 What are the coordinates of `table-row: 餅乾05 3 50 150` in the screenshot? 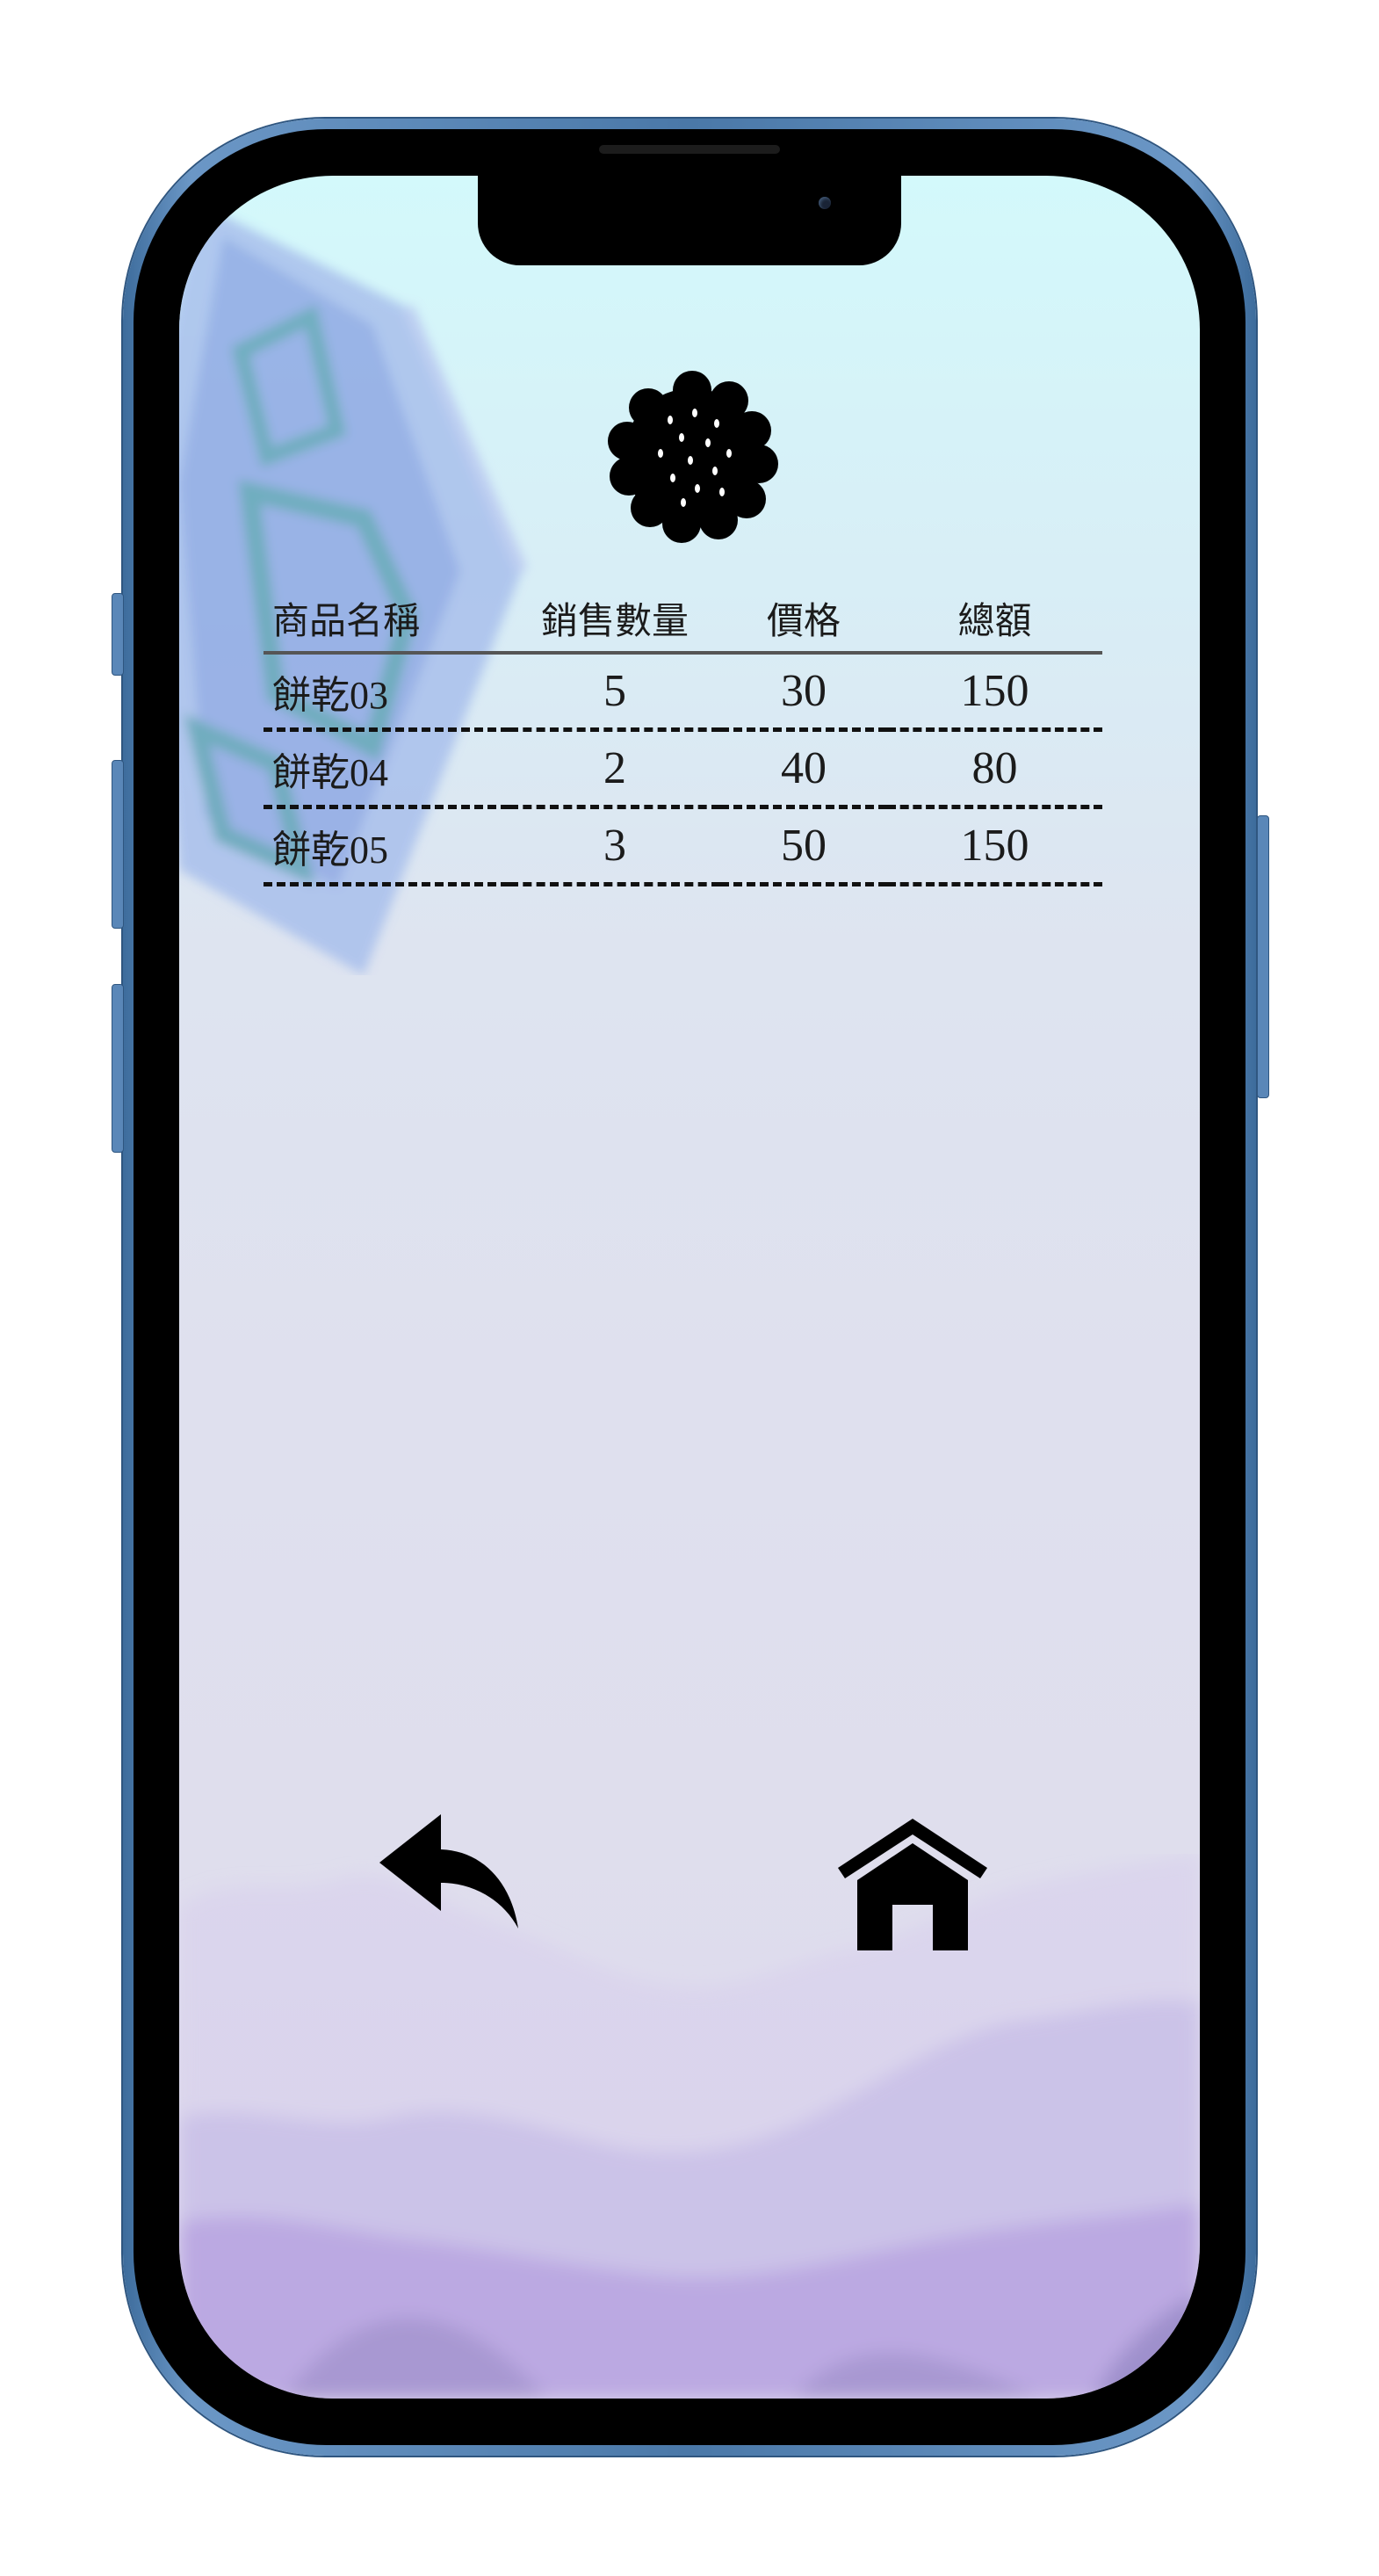 It's located at (683, 846).